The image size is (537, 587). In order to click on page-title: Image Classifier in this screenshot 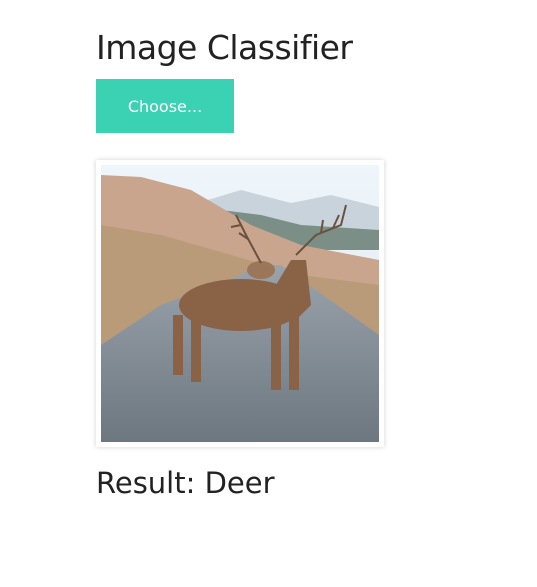, I will do `click(224, 47)`.